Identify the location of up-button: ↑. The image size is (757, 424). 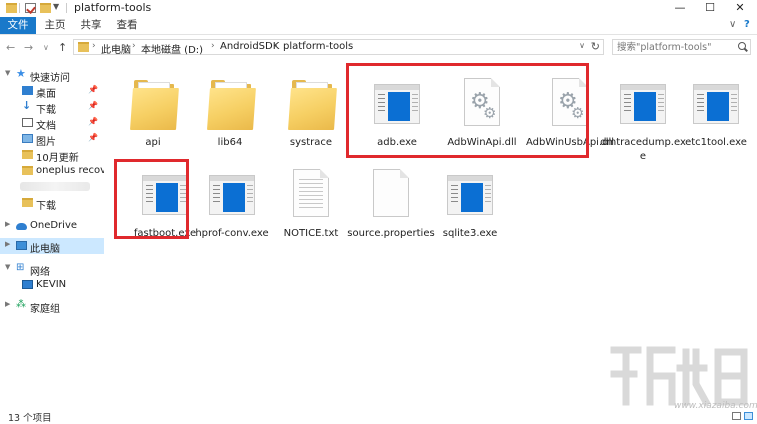
(62, 47).